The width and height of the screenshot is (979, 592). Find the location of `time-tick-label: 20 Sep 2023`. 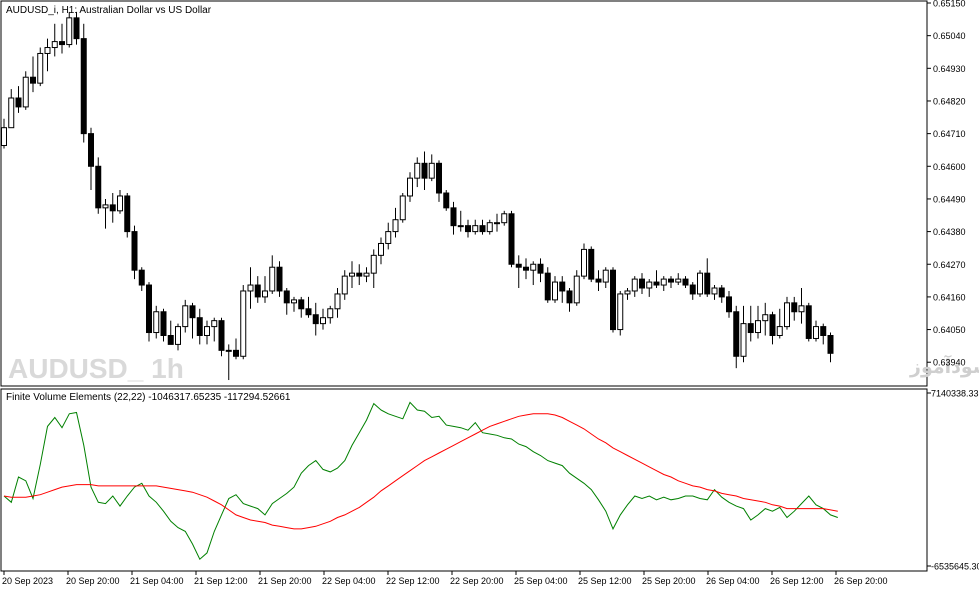

time-tick-label: 20 Sep 2023 is located at coordinates (27, 581).